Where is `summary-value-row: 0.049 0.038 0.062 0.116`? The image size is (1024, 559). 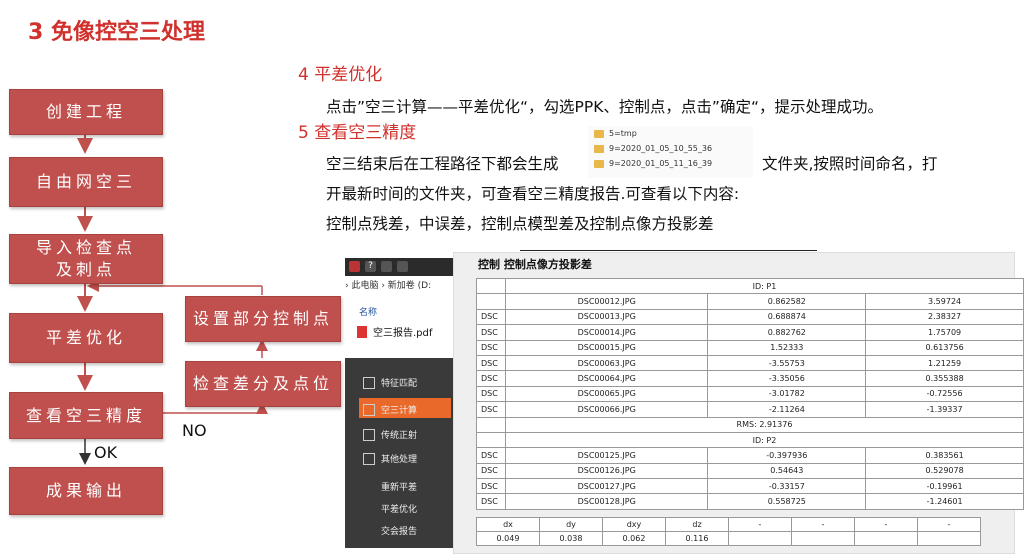 summary-value-row: 0.049 0.038 0.062 0.116 is located at coordinates (728, 538).